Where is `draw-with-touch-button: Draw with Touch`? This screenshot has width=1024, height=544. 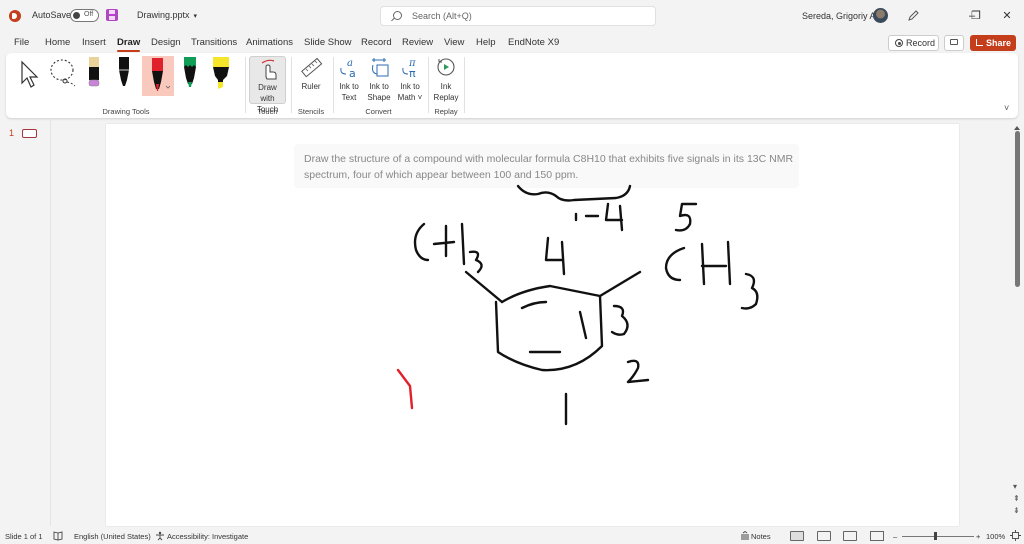
draw-with-touch-button: Draw with Touch is located at coordinates (267, 85).